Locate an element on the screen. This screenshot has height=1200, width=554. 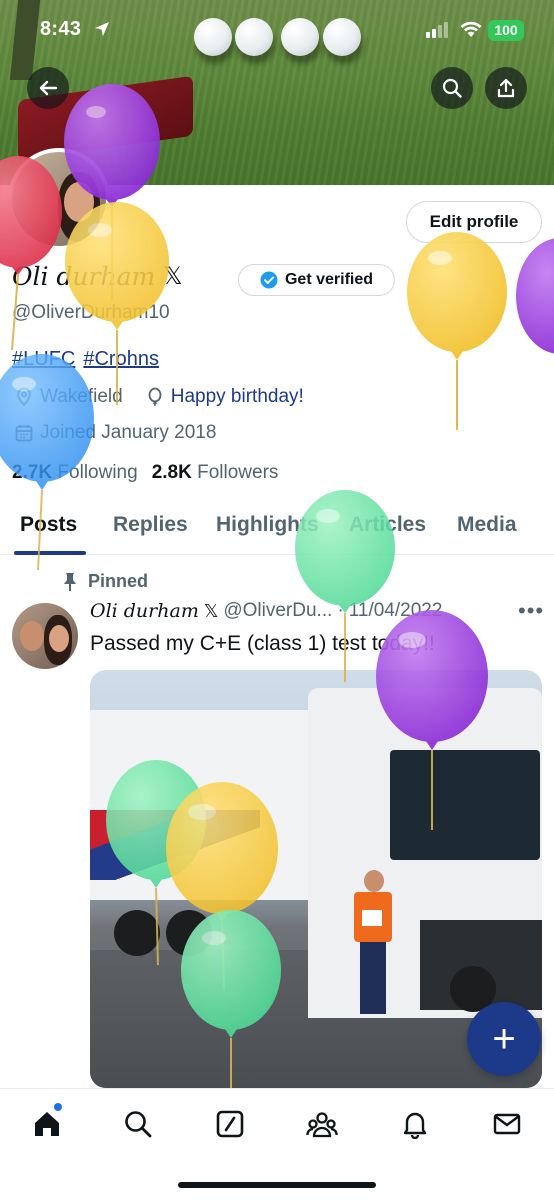
hashtag-link: #LUFC is located at coordinates (43, 359).